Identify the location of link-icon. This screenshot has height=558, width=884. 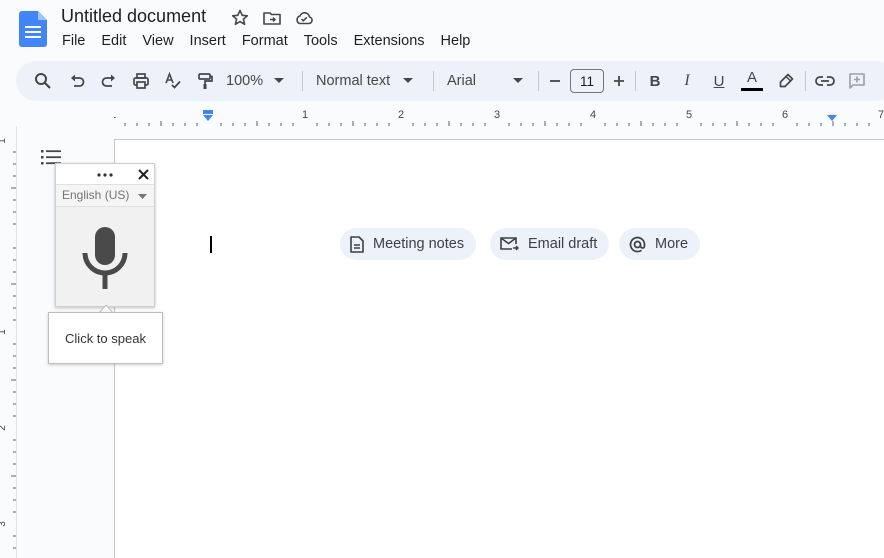
(825, 81).